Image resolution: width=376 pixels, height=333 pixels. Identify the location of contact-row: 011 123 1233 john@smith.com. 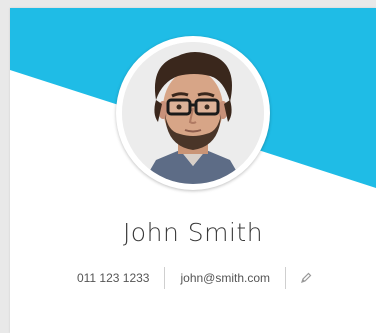
(193, 278).